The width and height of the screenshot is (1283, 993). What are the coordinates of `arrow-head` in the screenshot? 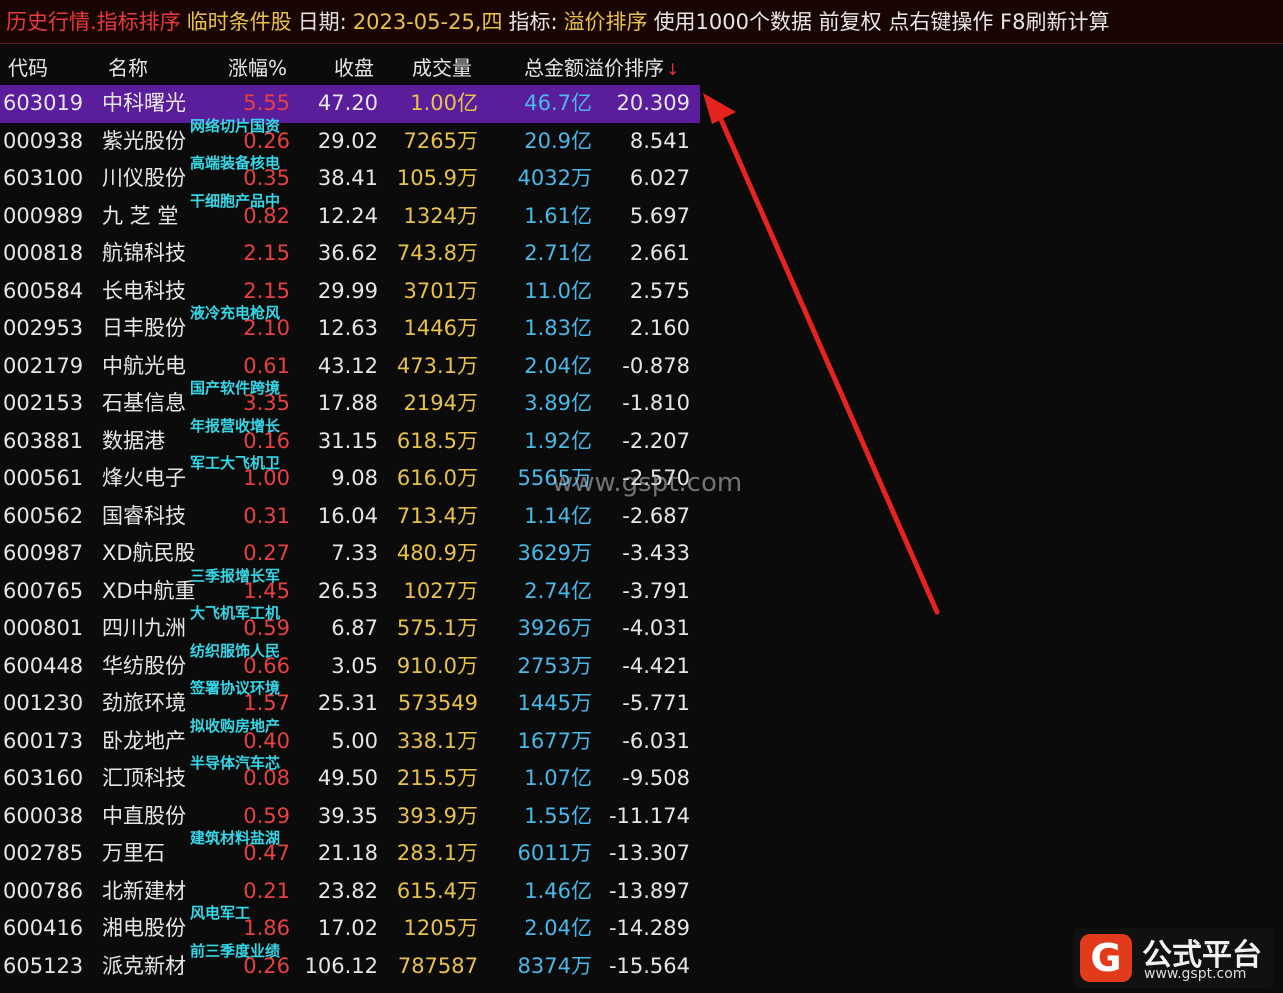 It's located at (719, 108).